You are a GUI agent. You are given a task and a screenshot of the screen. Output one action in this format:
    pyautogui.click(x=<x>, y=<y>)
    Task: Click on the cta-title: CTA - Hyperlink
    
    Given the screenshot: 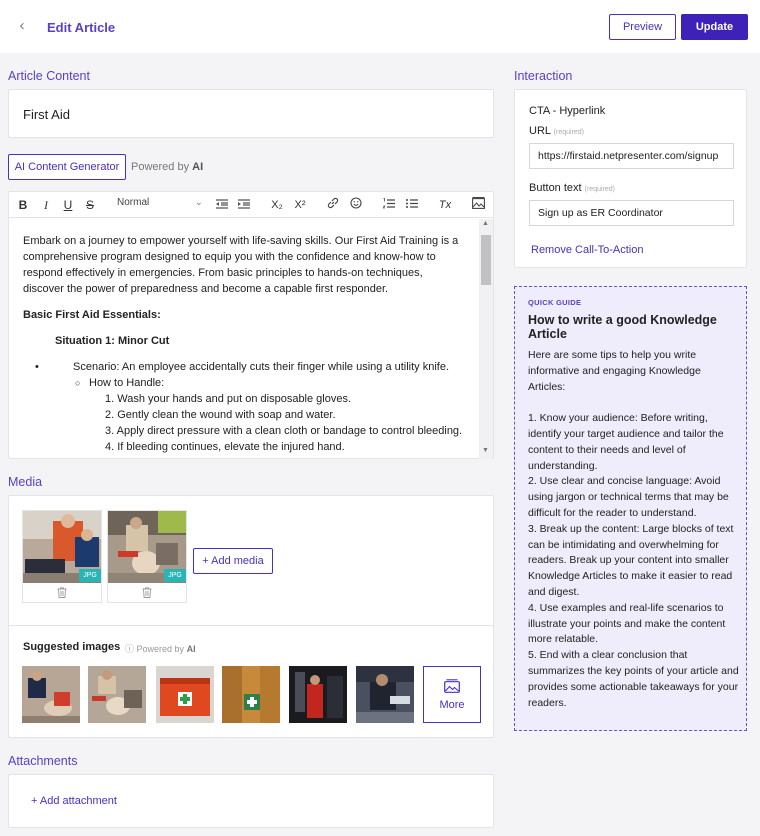 What is the action you would take?
    pyautogui.click(x=567, y=111)
    